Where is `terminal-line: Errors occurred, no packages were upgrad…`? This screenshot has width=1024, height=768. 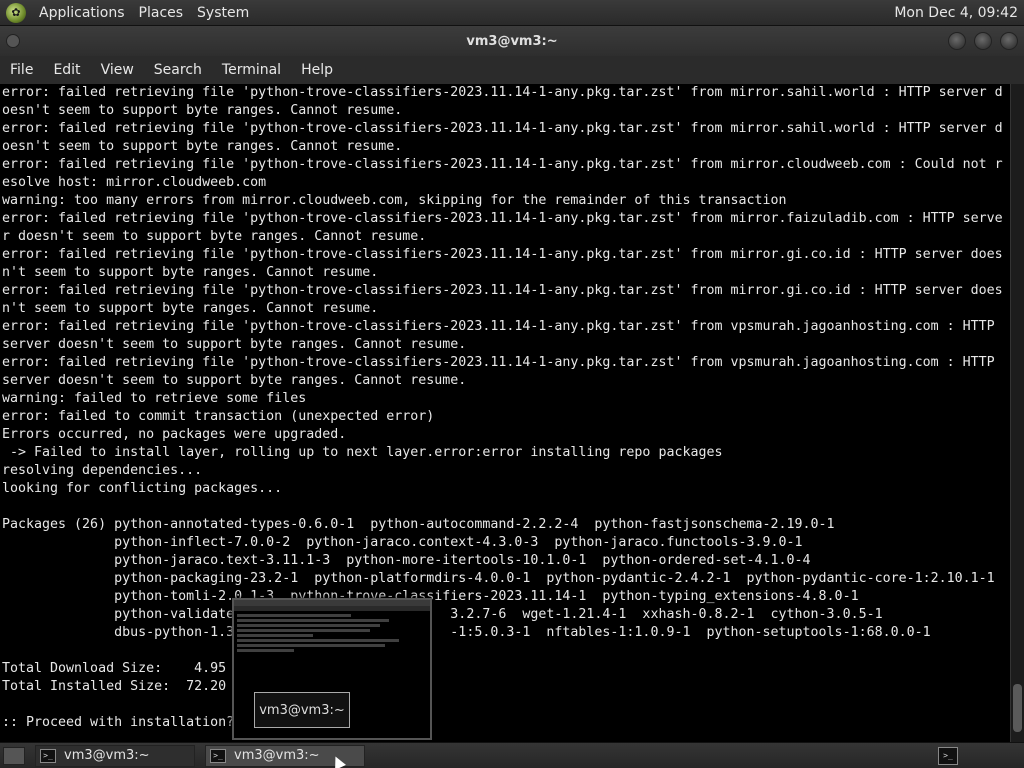
terminal-line: Errors occurred, no packages were upgrad… is located at coordinates (174, 434).